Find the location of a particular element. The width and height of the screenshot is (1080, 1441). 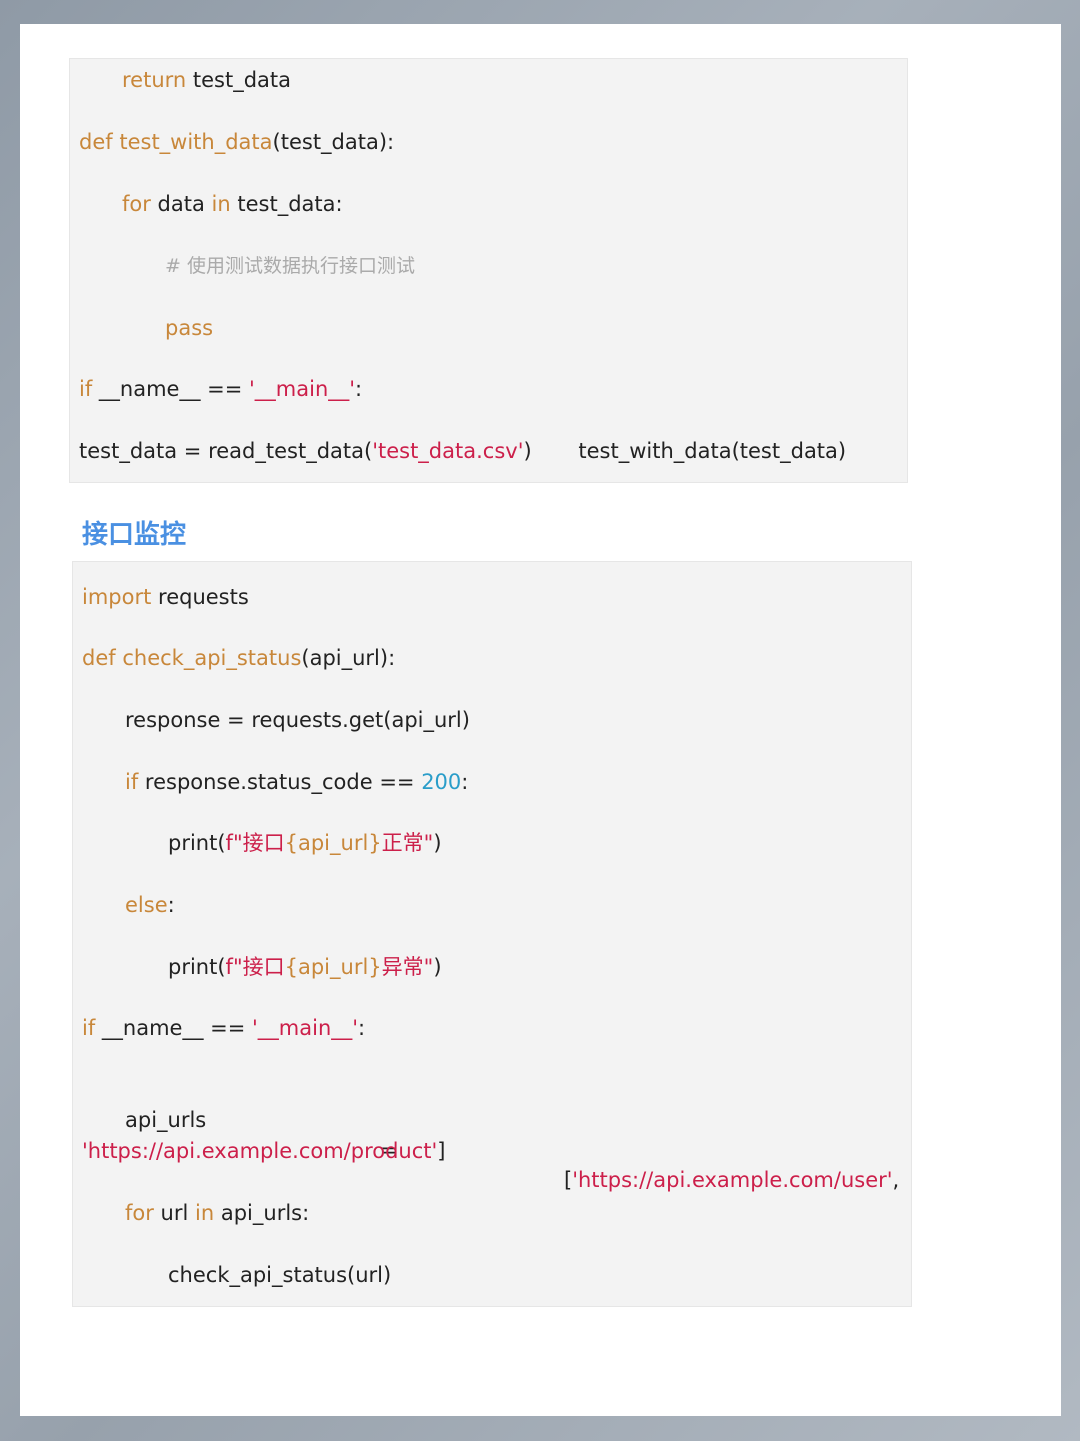

code-line: 'https://api.example.com/product'] is located at coordinates (264, 1151).